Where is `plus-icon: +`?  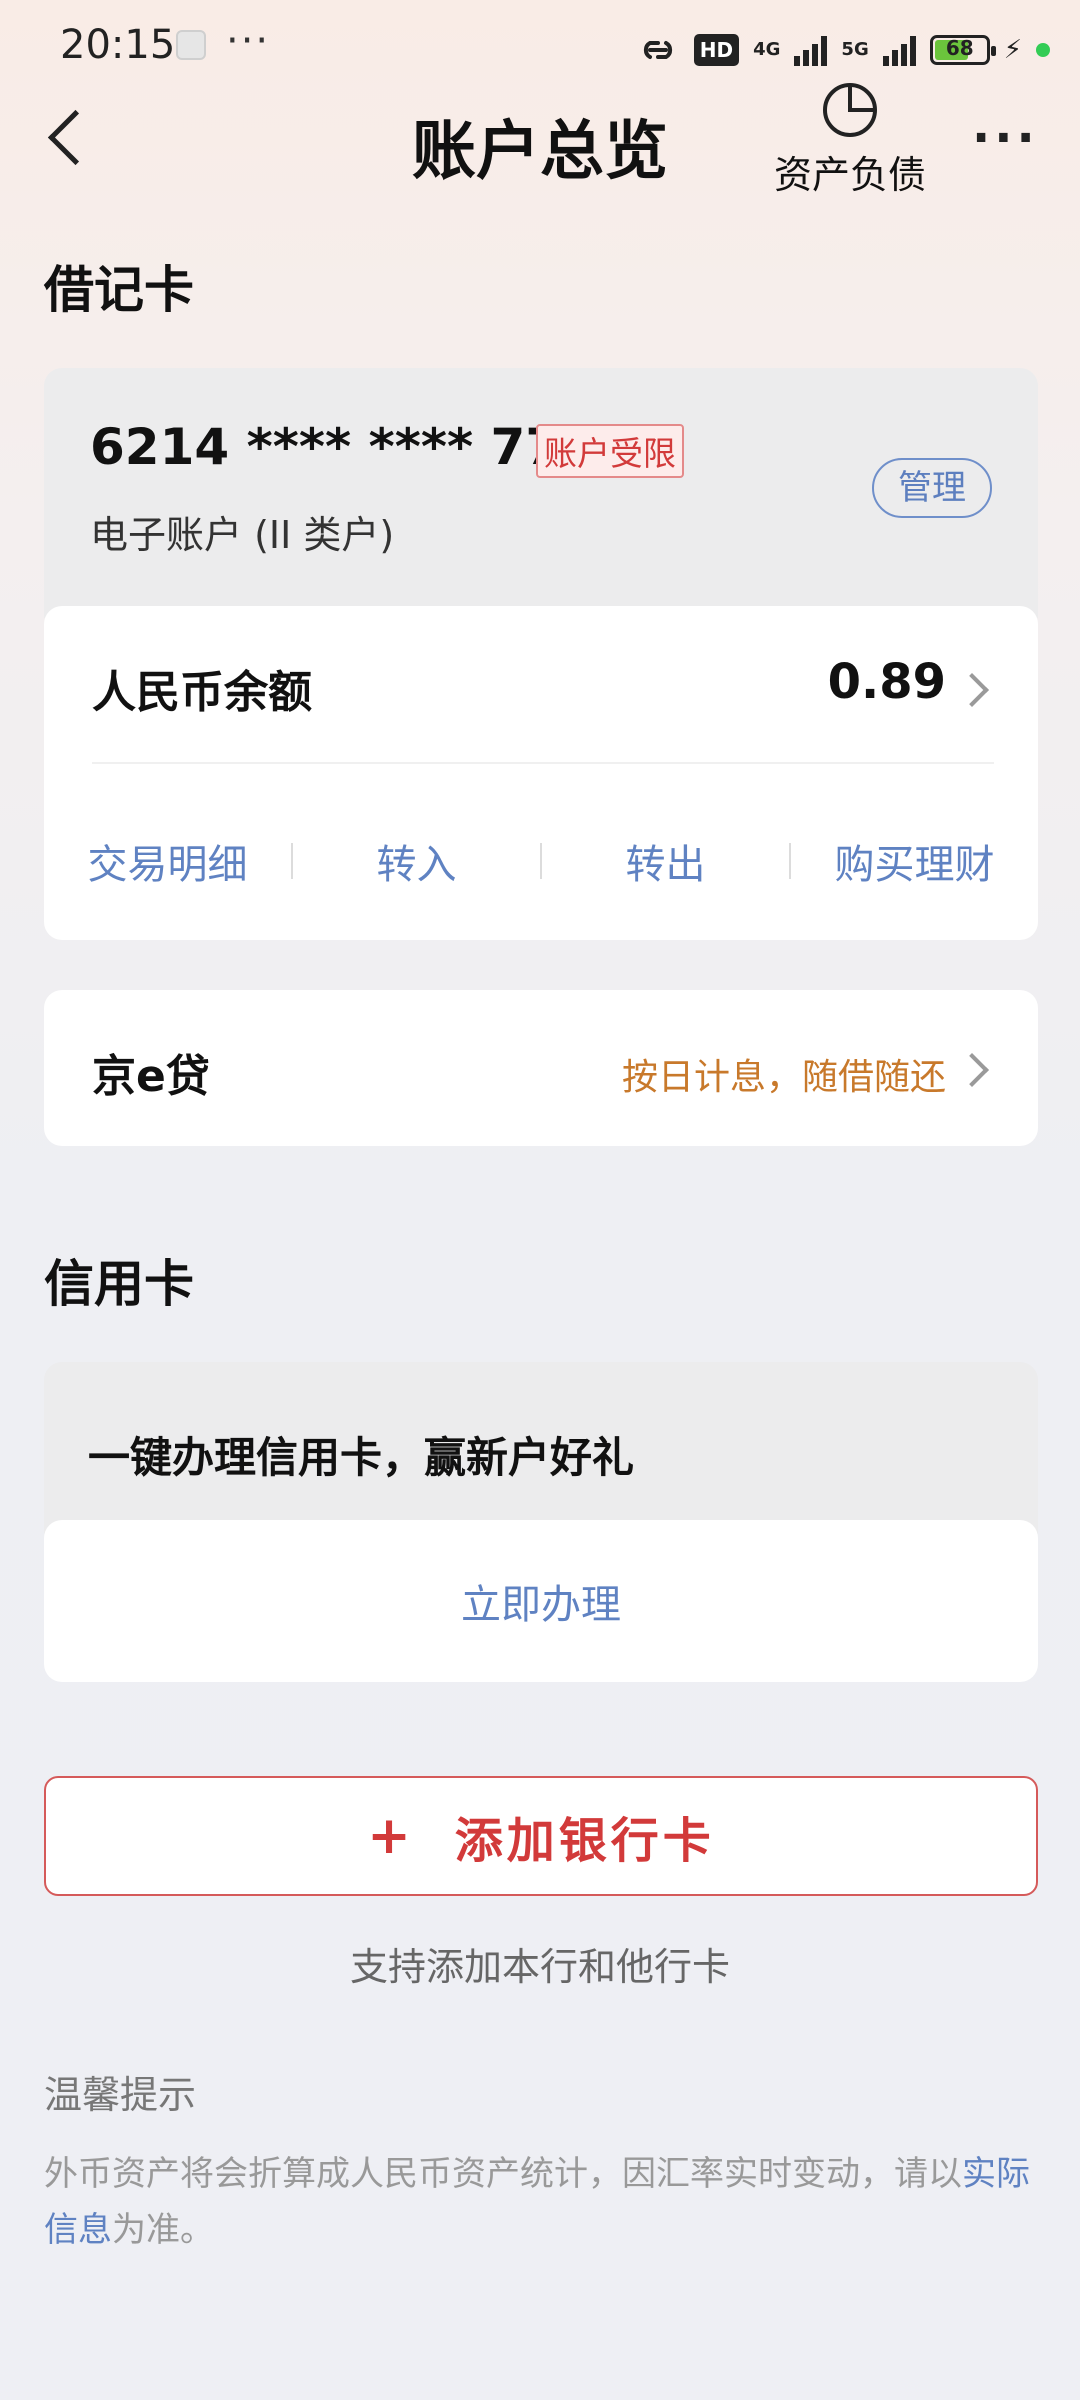
plus-icon: + is located at coordinates (389, 1836).